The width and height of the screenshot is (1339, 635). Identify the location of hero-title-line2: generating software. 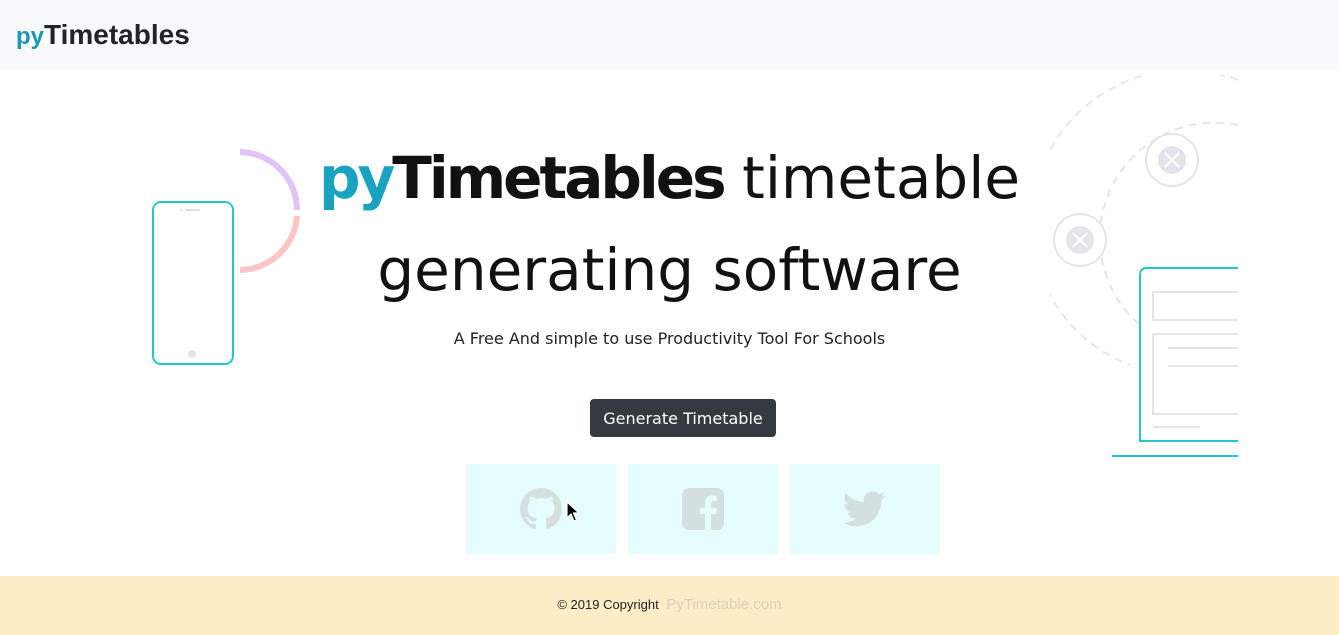
(669, 270).